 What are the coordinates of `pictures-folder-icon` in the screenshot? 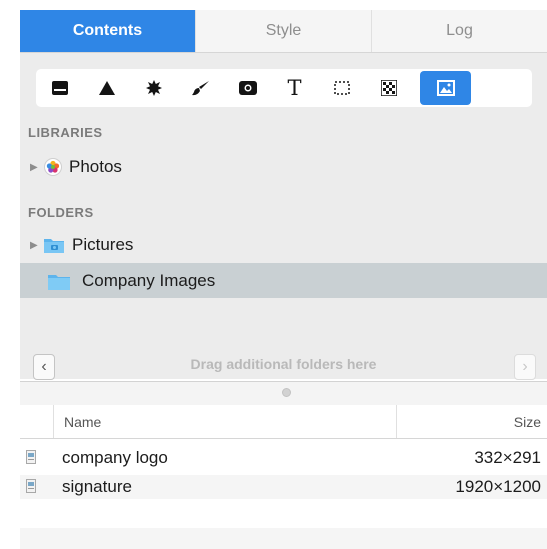 It's located at (54, 246).